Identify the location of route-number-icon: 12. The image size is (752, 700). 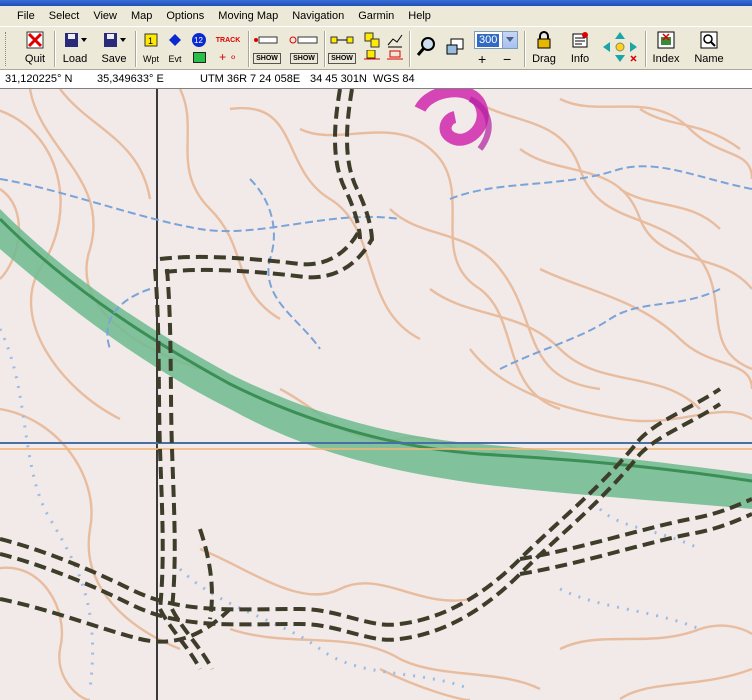
(199, 40).